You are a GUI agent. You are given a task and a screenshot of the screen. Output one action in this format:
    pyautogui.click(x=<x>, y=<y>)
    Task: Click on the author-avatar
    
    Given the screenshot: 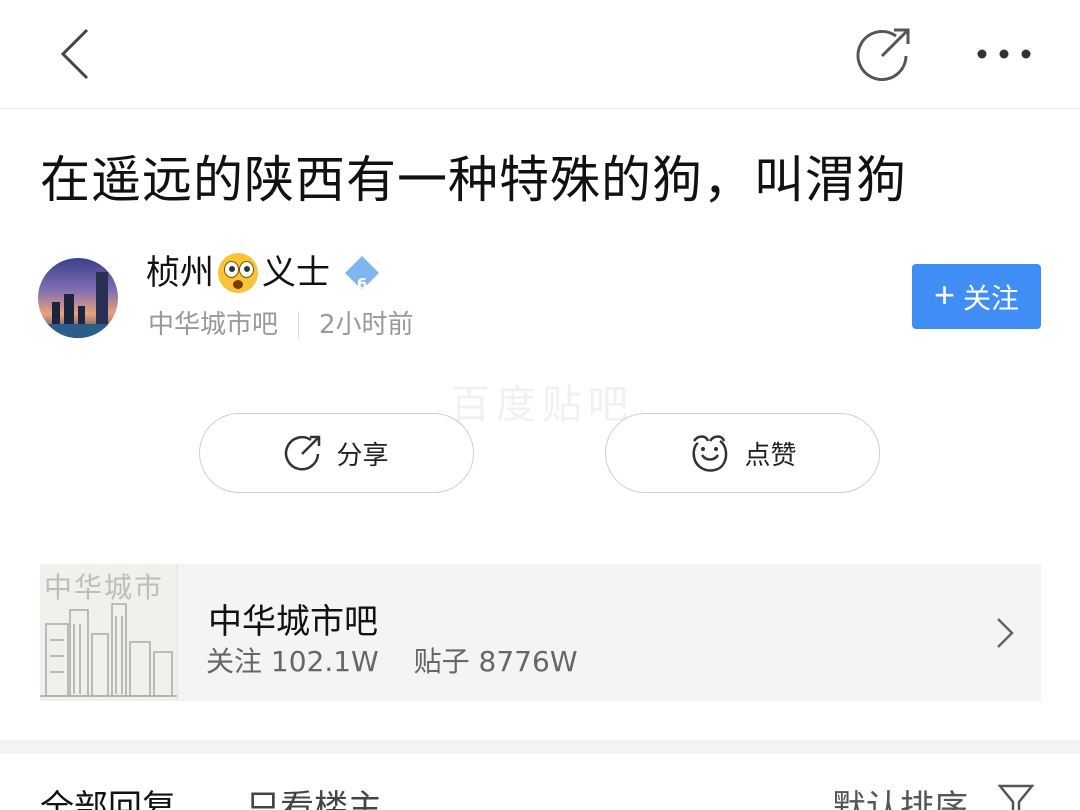 What is the action you would take?
    pyautogui.click(x=78, y=298)
    